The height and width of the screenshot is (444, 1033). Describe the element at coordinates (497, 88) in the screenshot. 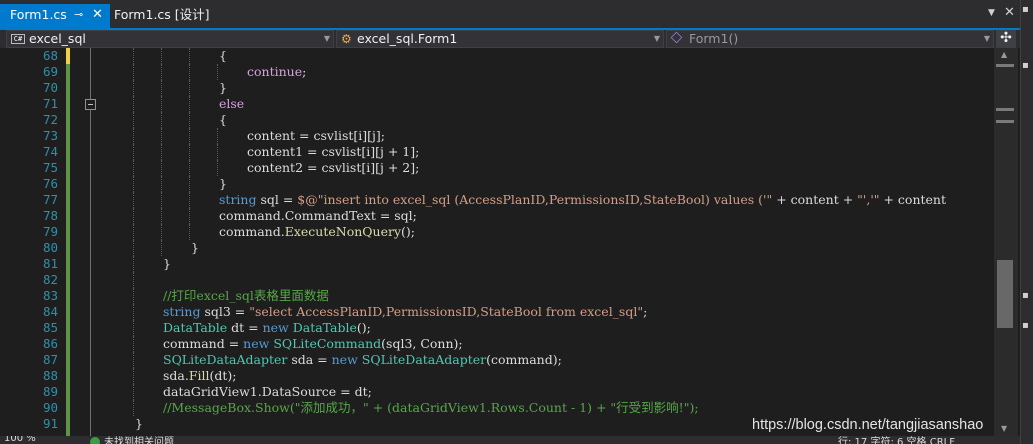

I see `code-line: 70}` at that location.